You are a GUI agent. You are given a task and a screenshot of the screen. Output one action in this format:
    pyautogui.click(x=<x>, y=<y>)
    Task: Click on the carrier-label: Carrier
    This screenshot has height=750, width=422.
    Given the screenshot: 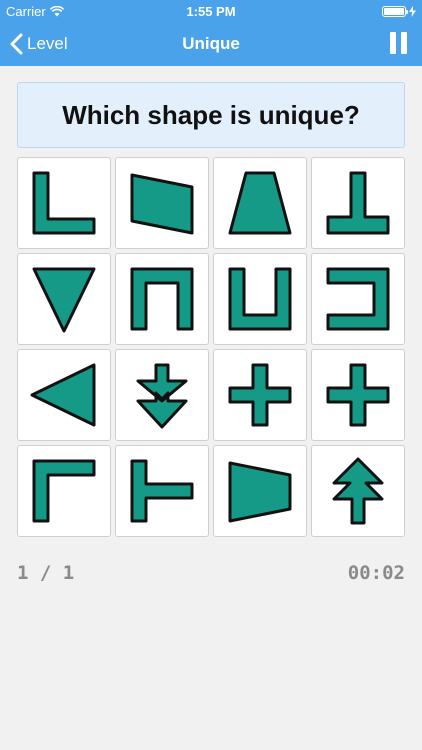 What is the action you would take?
    pyautogui.click(x=26, y=11)
    